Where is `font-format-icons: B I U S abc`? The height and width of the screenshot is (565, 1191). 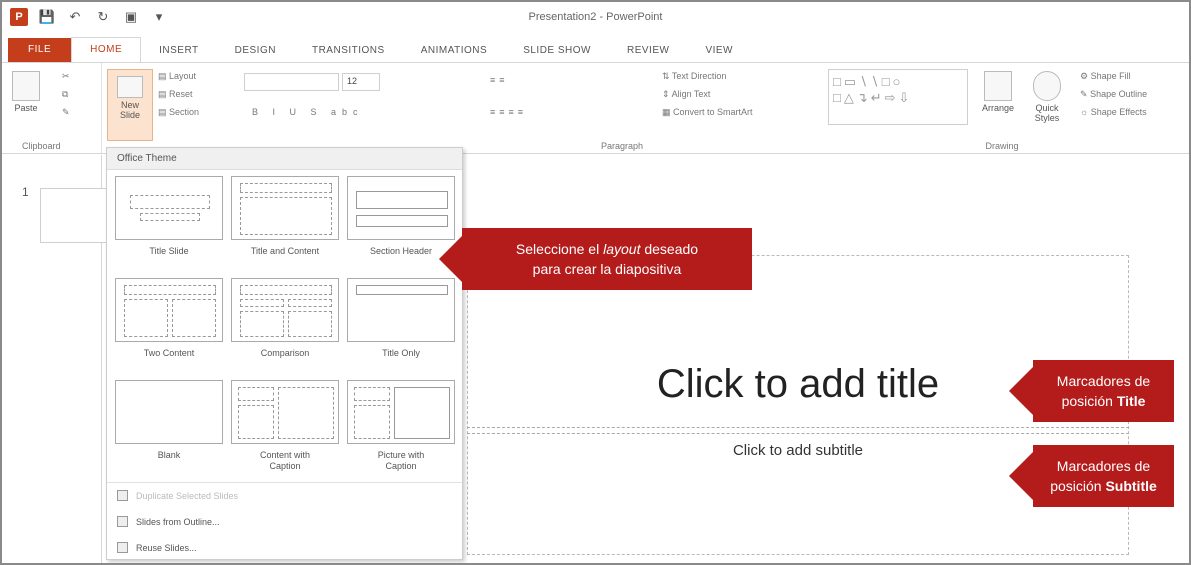
font-format-icons: B I U S abc is located at coordinates (308, 112).